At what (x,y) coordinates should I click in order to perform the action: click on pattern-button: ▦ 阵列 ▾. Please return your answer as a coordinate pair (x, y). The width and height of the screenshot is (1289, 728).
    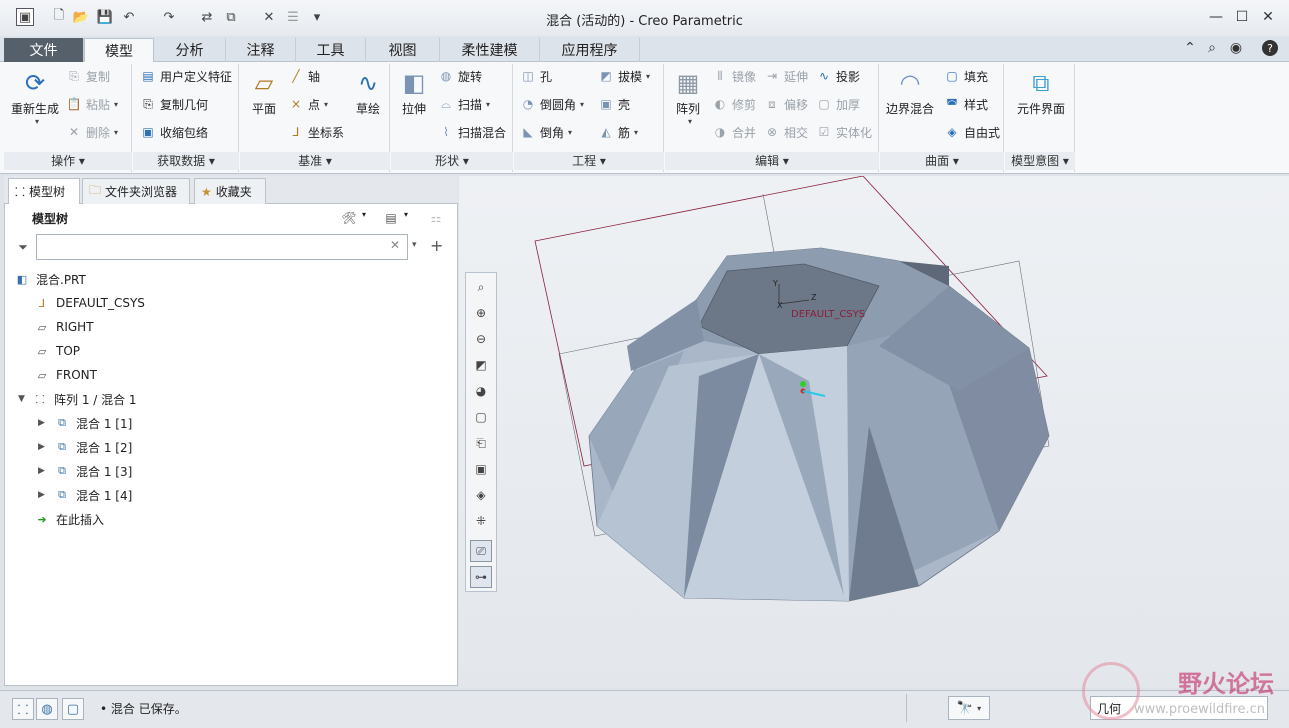
    Looking at the image, I should click on (688, 96).